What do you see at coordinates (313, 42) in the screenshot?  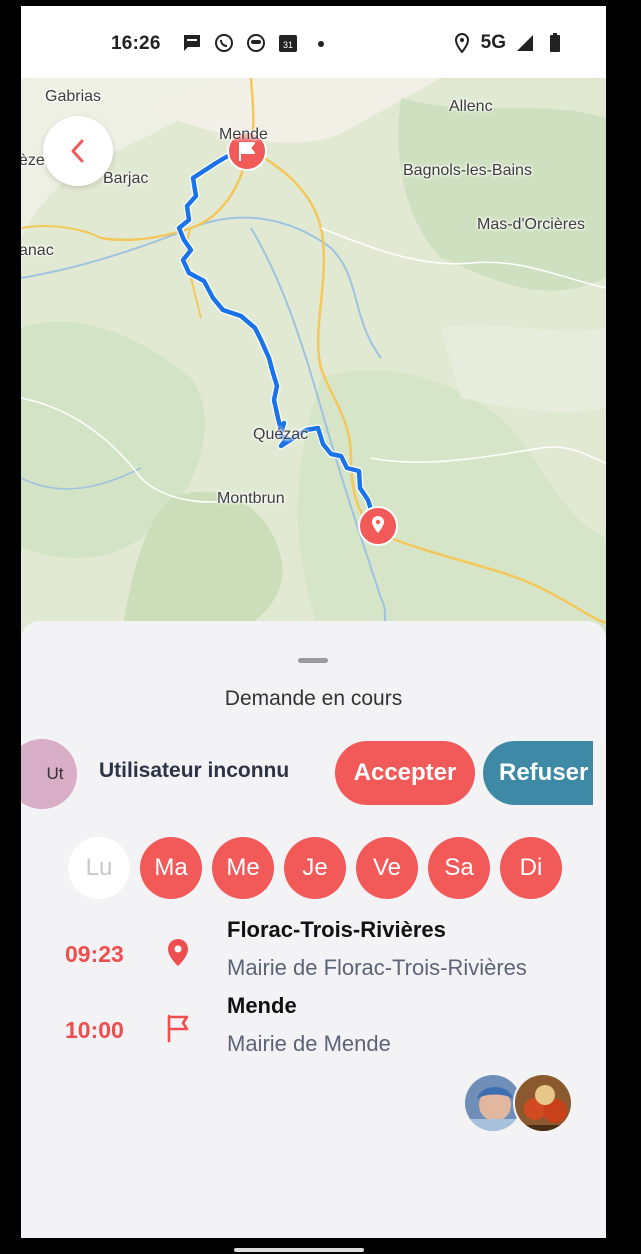 I see `status-bar: 16:26 31 5G` at bounding box center [313, 42].